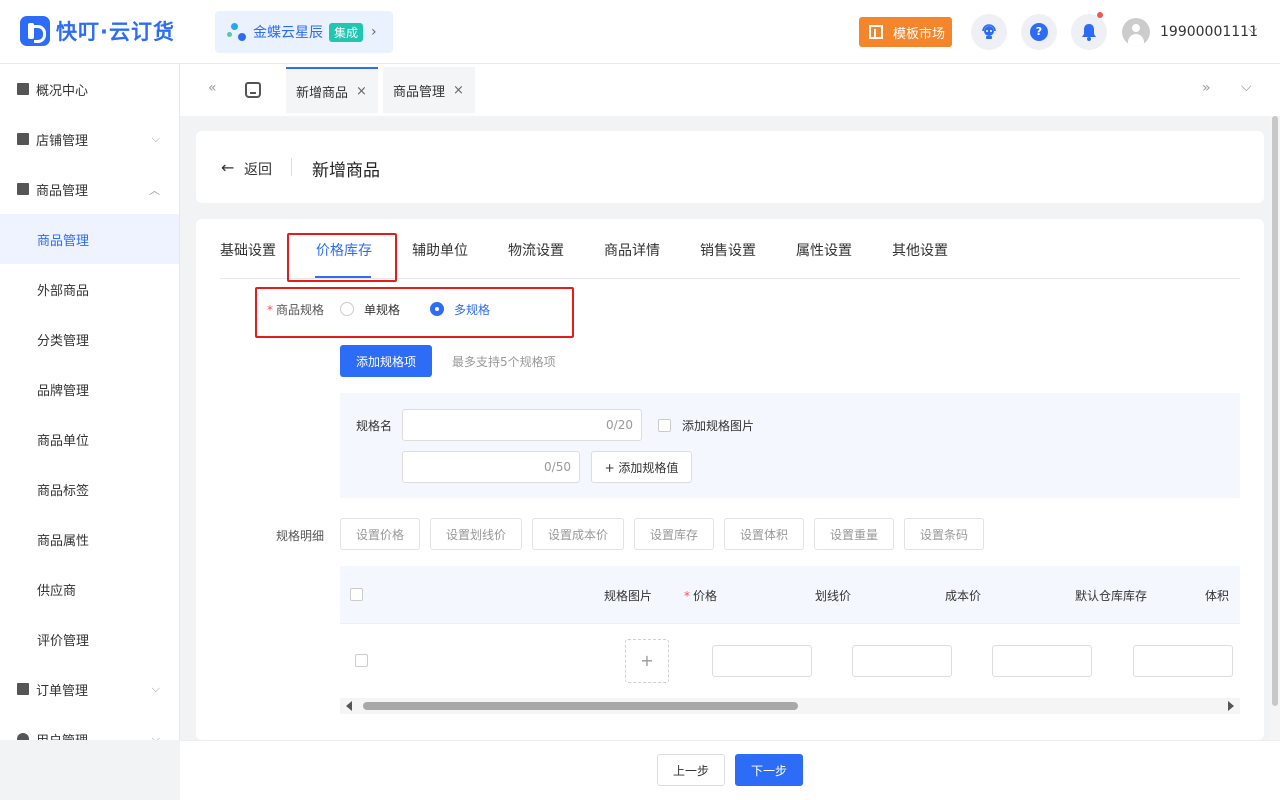 This screenshot has height=800, width=1280. I want to click on tab-label: 商品管理, so click(419, 92).